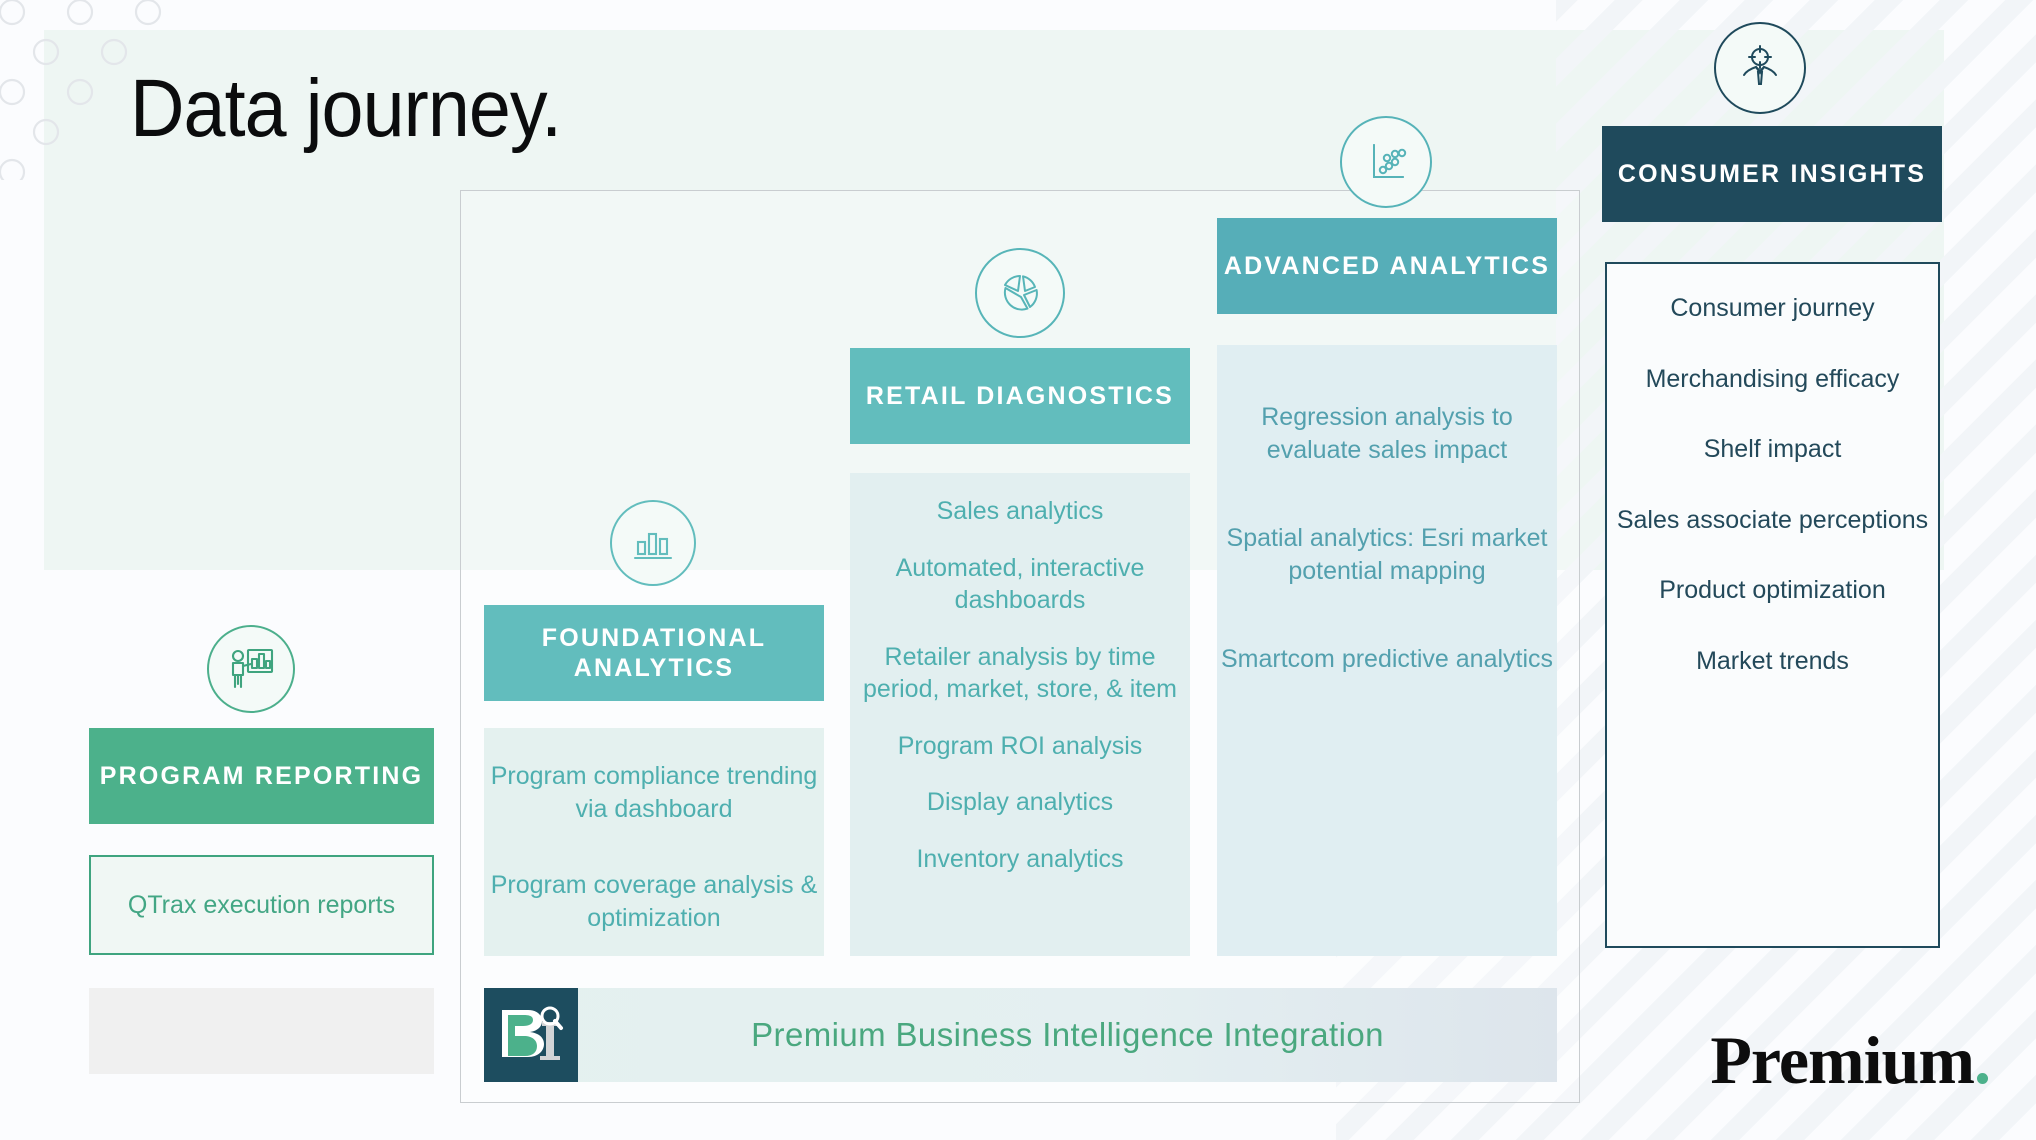 The width and height of the screenshot is (2036, 1140). I want to click on list-item: Sales analytics, so click(1020, 511).